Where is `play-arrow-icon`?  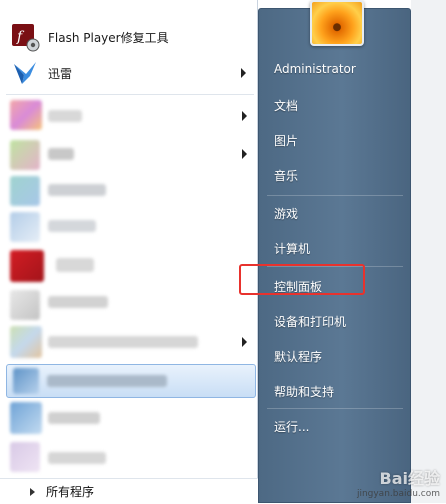
play-arrow-icon is located at coordinates (32, 491).